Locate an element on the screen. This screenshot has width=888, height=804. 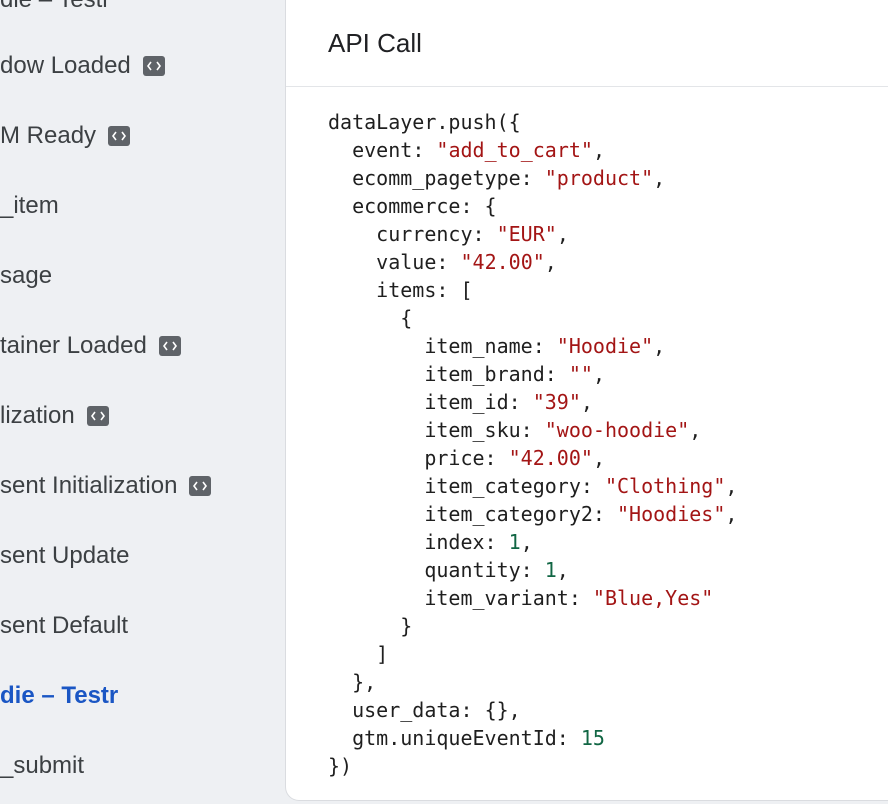
sidebar-item: tainer Loaded is located at coordinates (90, 346).